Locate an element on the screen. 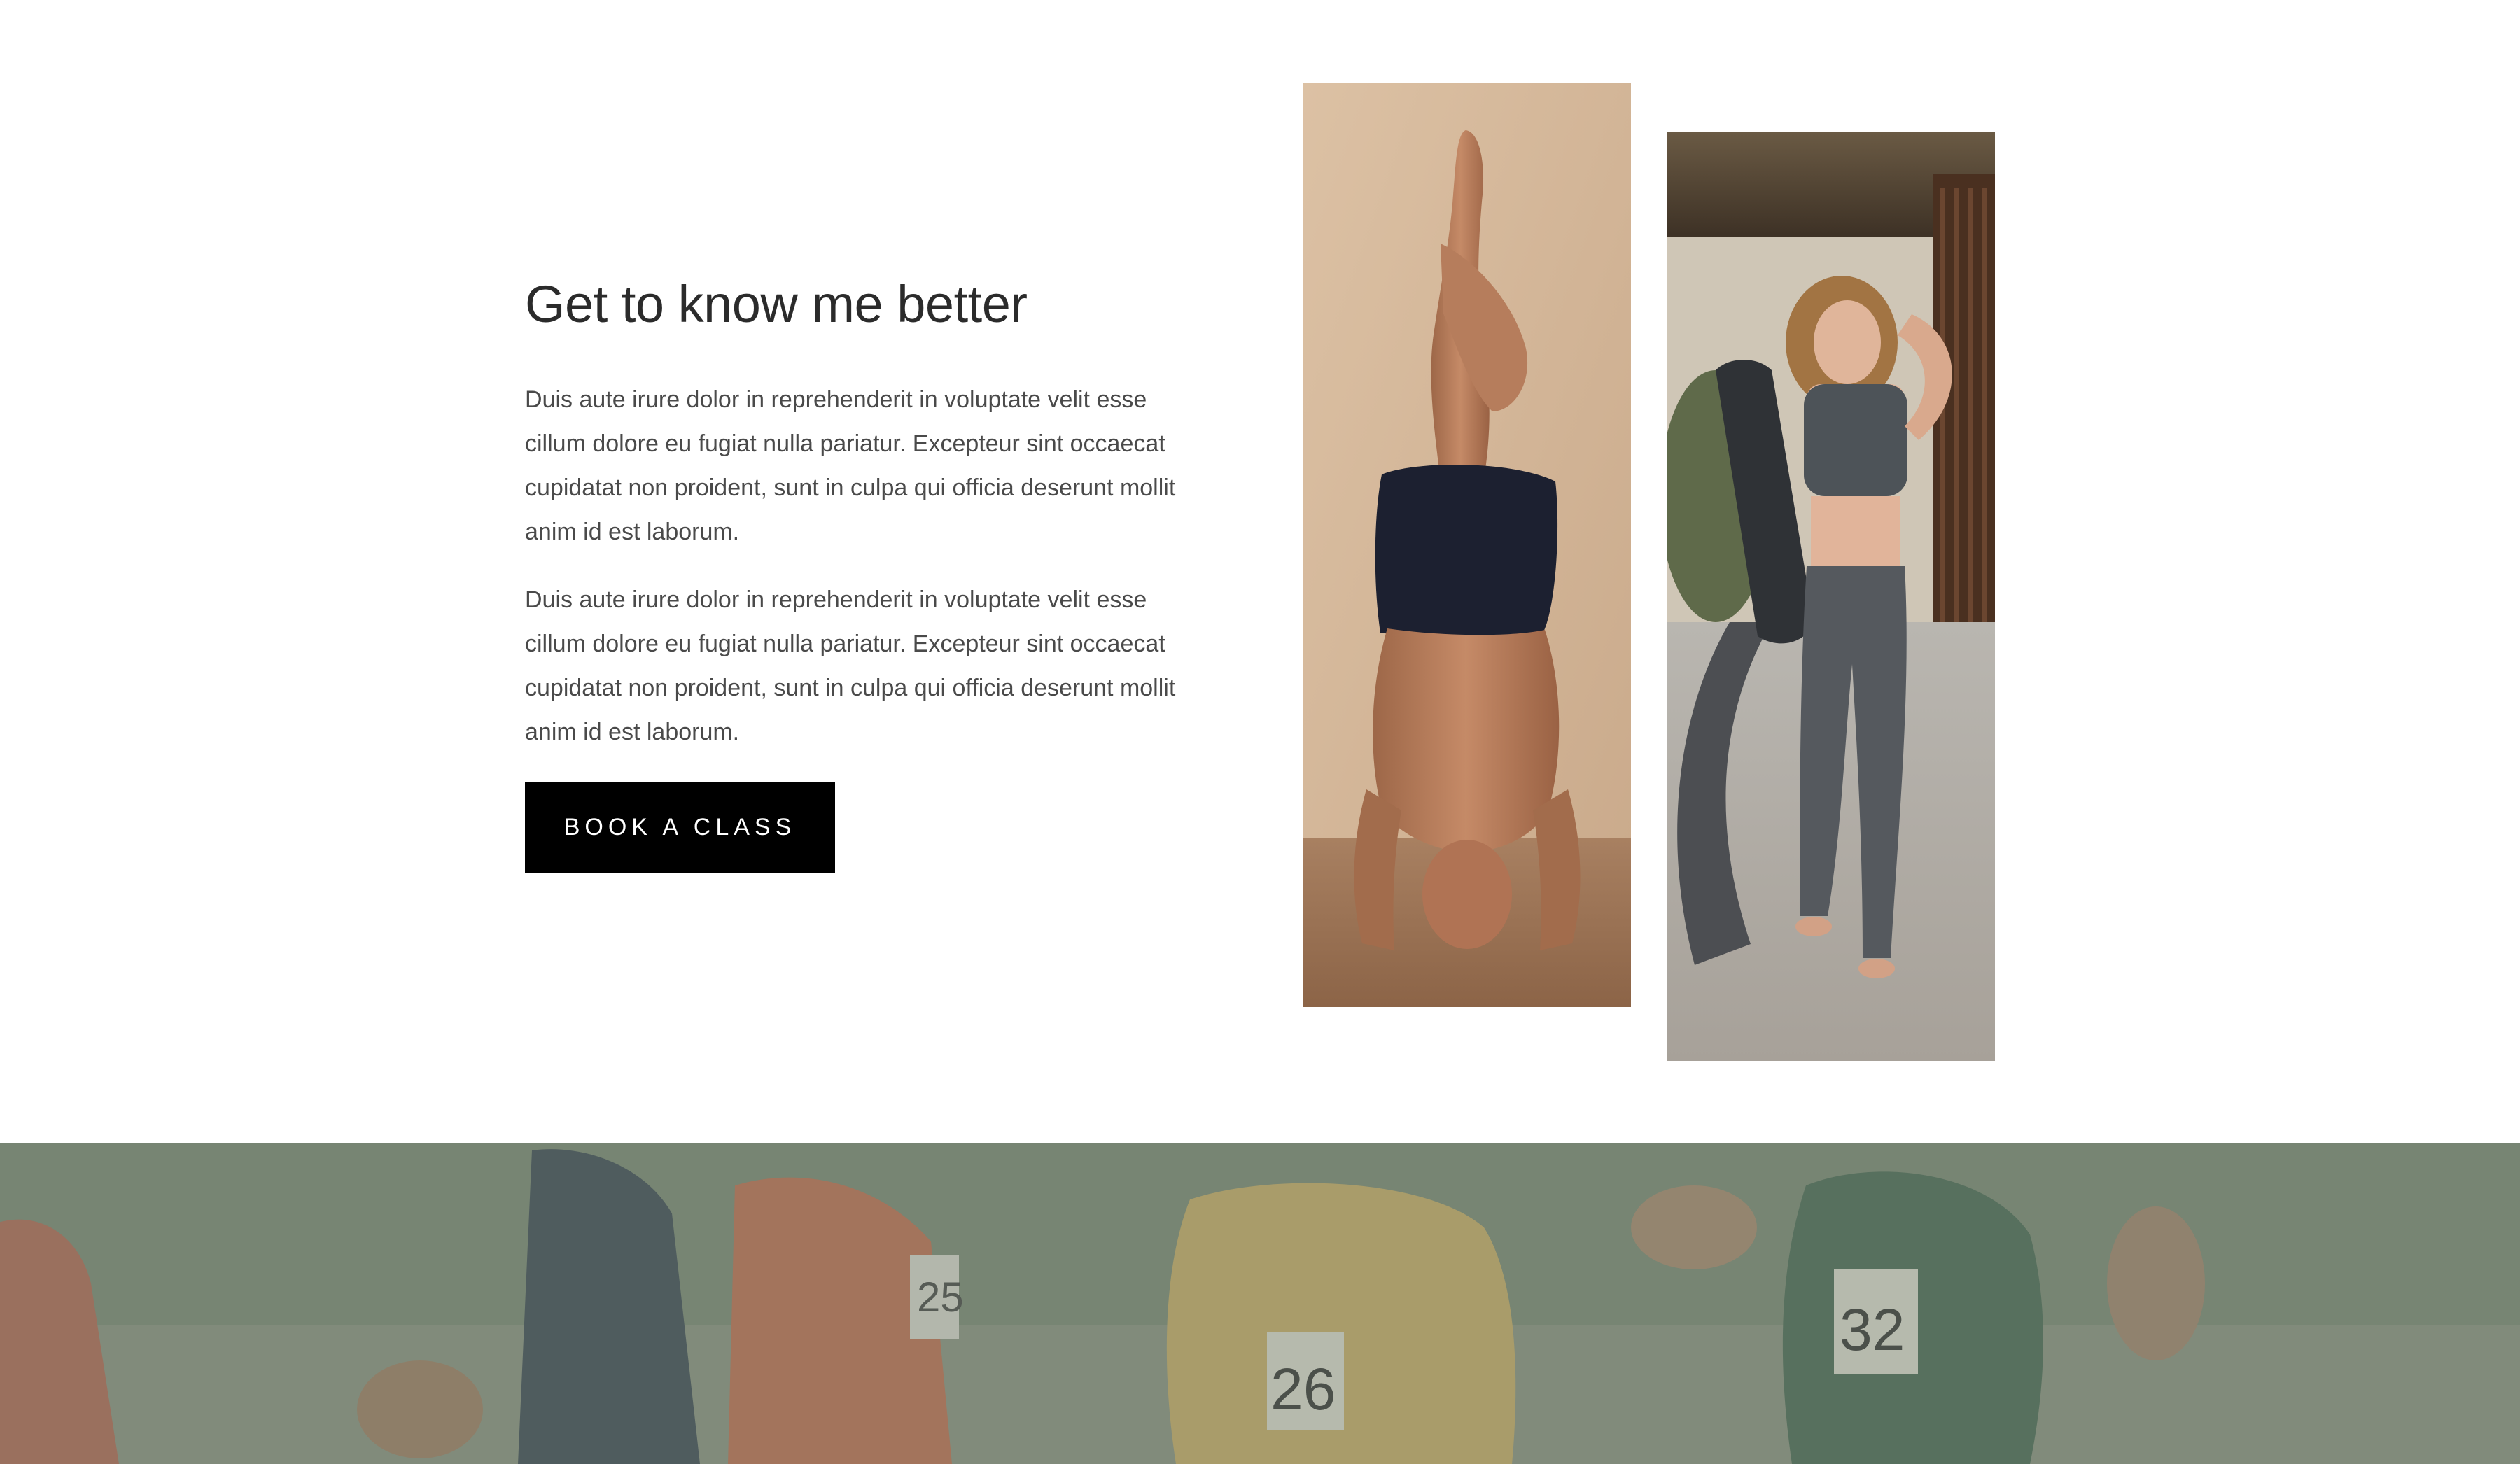 This screenshot has width=2520, height=1464. woman-with-yoga-mat-photo is located at coordinates (1831, 596).